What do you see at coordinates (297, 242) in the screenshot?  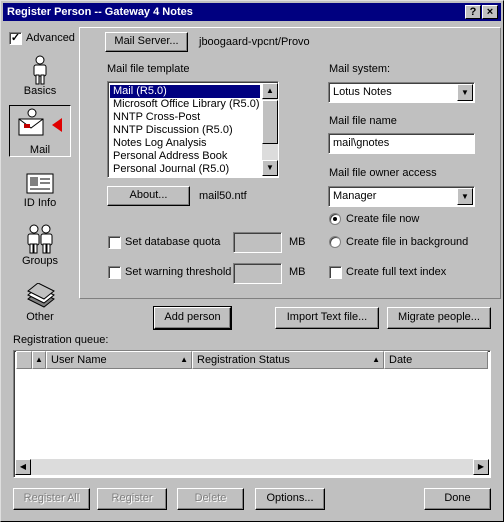 I see `database-quota-unit: MB` at bounding box center [297, 242].